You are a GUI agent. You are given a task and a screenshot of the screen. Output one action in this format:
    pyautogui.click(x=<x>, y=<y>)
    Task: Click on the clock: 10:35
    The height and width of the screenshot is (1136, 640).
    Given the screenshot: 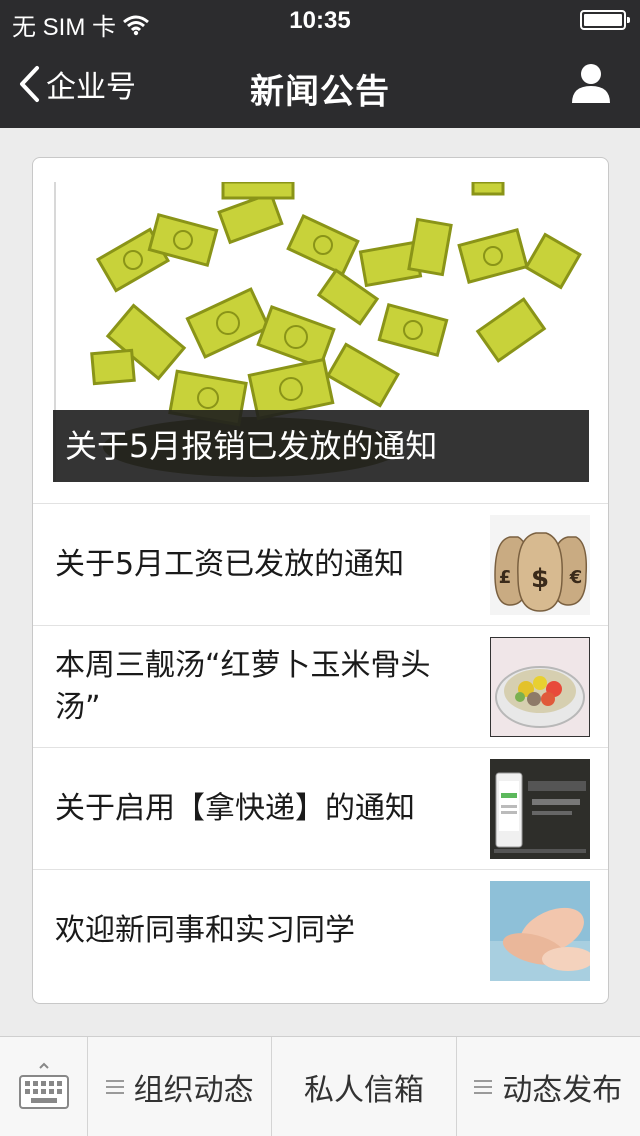 What is the action you would take?
    pyautogui.click(x=320, y=20)
    